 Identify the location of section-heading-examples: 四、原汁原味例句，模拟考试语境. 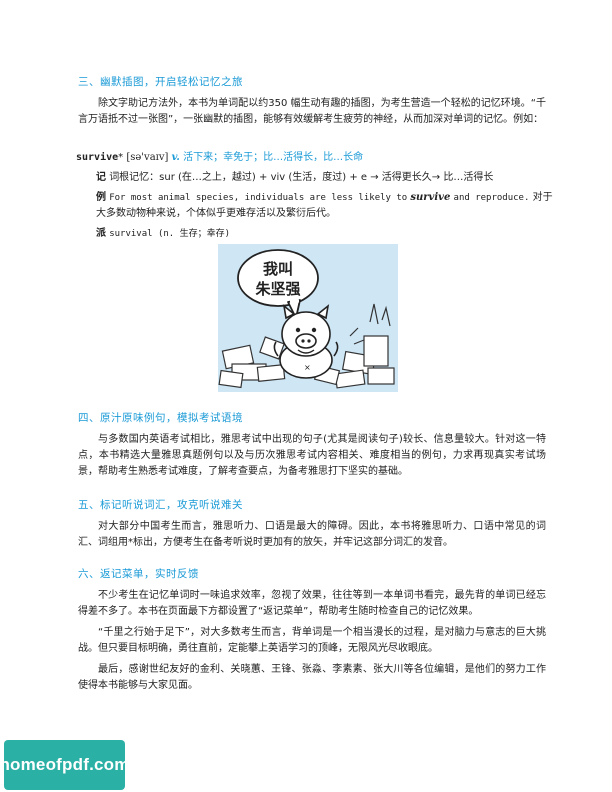
(160, 418).